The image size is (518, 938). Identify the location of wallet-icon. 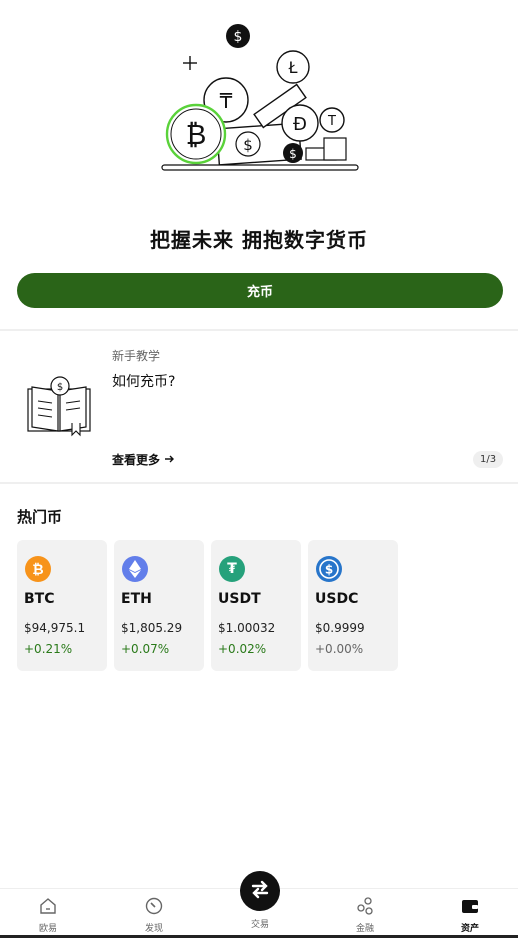
(470, 908).